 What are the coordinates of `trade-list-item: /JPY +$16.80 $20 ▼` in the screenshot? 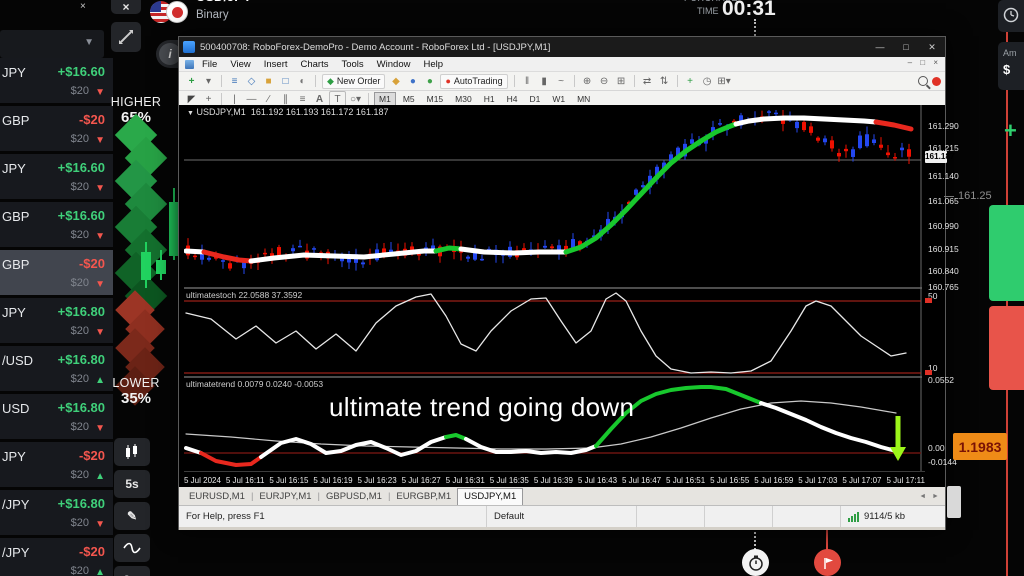 It's located at (56, 512).